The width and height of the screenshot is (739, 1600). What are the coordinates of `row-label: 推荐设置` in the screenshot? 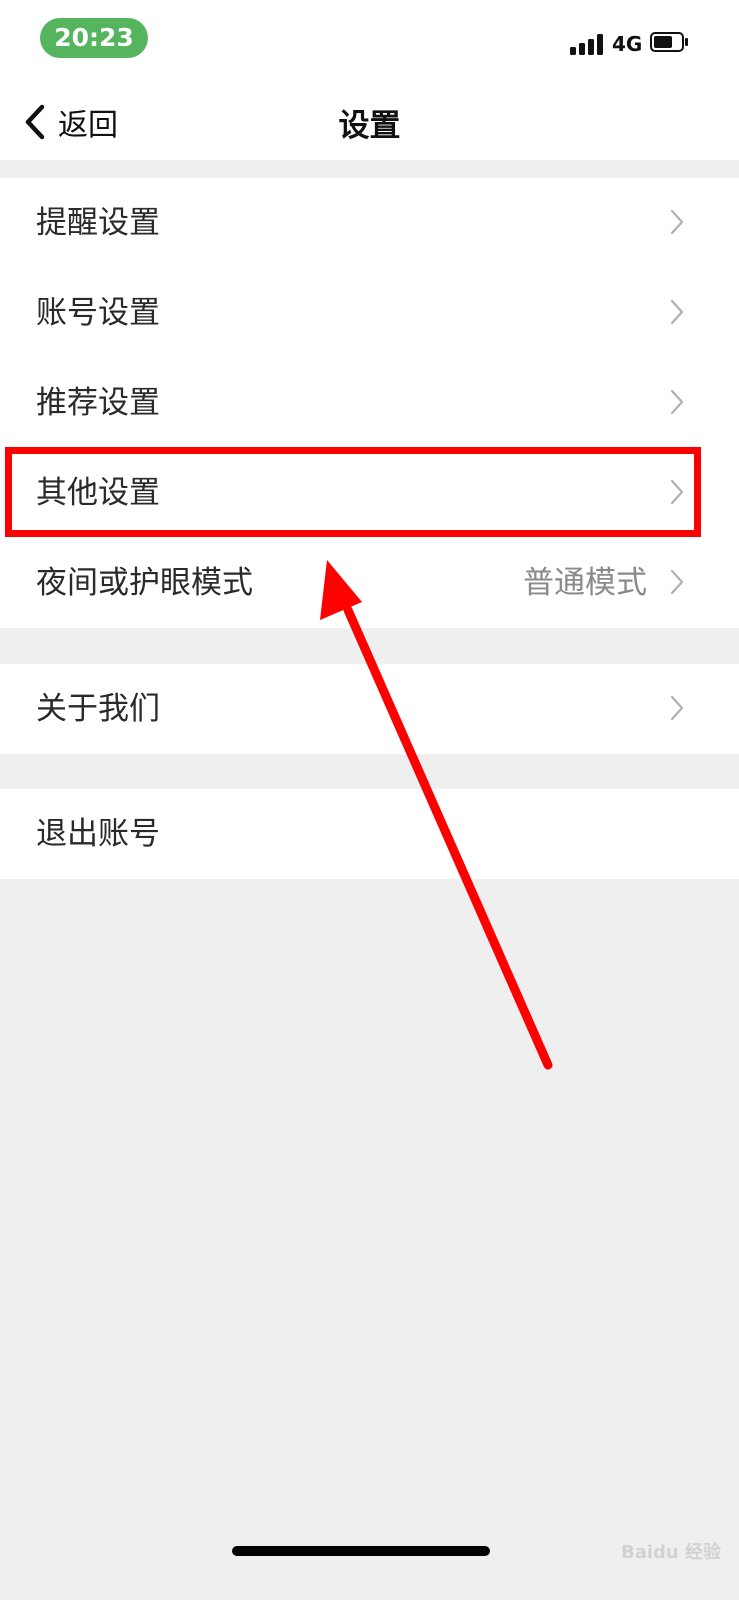 It's located at (98, 403).